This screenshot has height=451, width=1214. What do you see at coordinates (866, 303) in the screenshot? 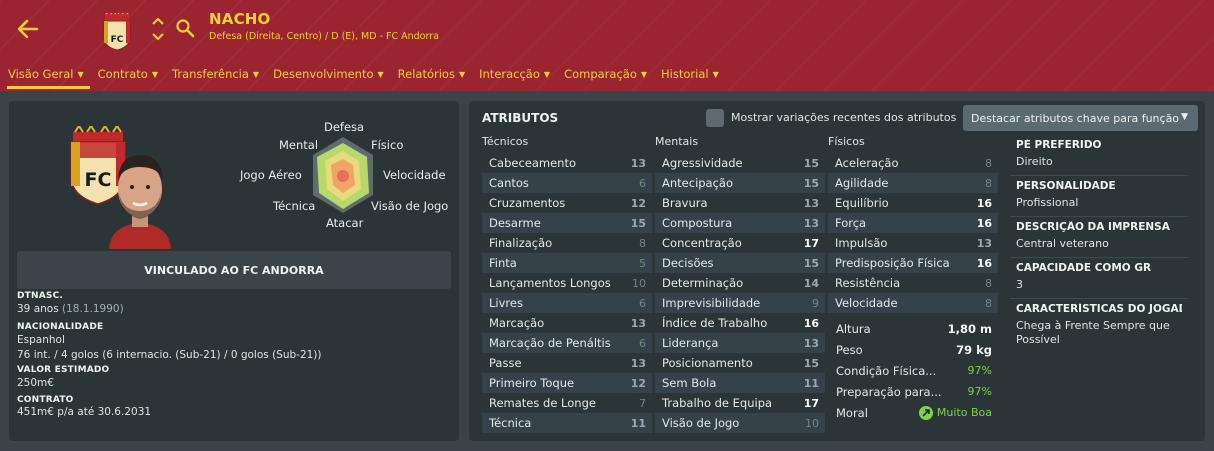
I see `attribute-name: Velocidade` at bounding box center [866, 303].